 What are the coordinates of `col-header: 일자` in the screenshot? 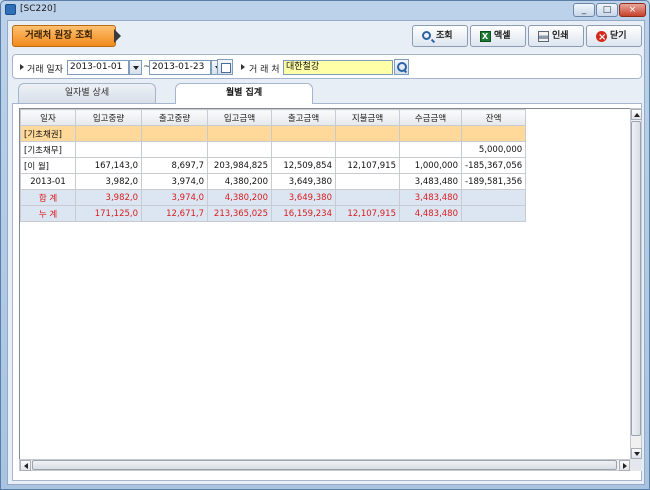 It's located at (48, 117).